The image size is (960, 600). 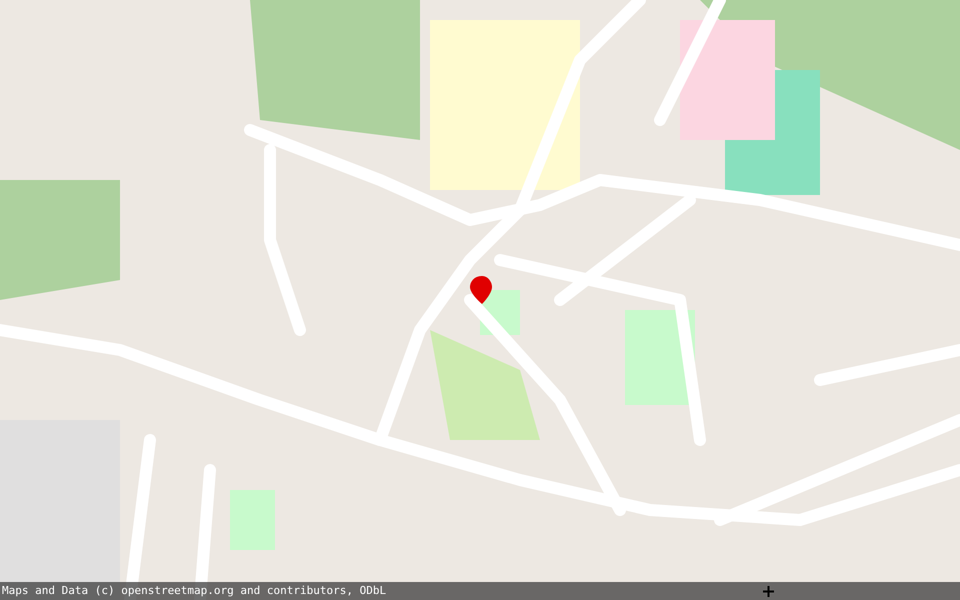 I want to click on attribution-text: Maps and Data (c) openstreetmap.org and contributors, ODbL, so click(x=194, y=590).